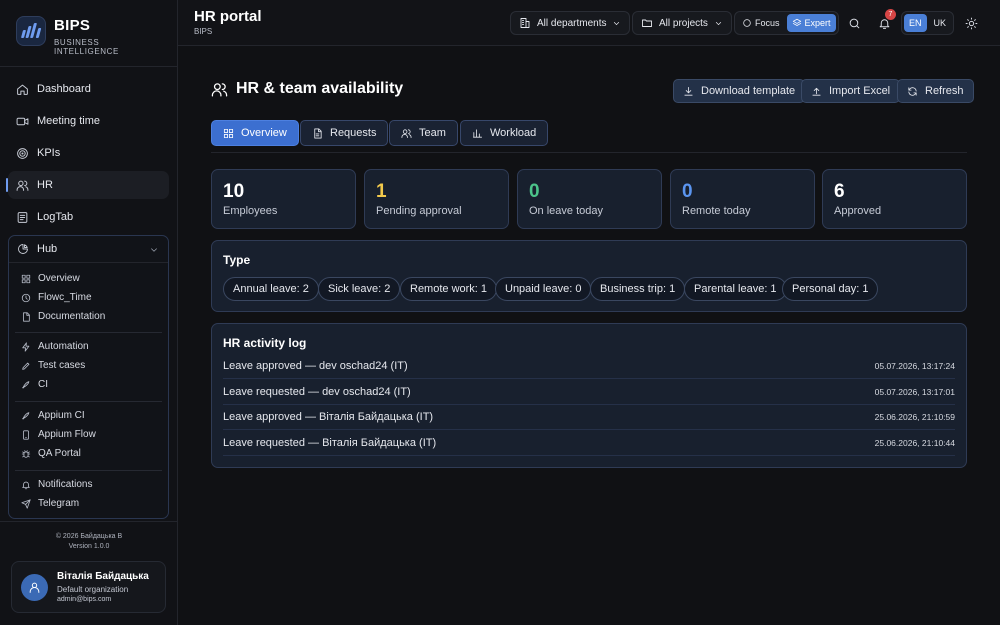 This screenshot has height=625, width=1000. What do you see at coordinates (22, 89) in the screenshot?
I see `home-icon` at bounding box center [22, 89].